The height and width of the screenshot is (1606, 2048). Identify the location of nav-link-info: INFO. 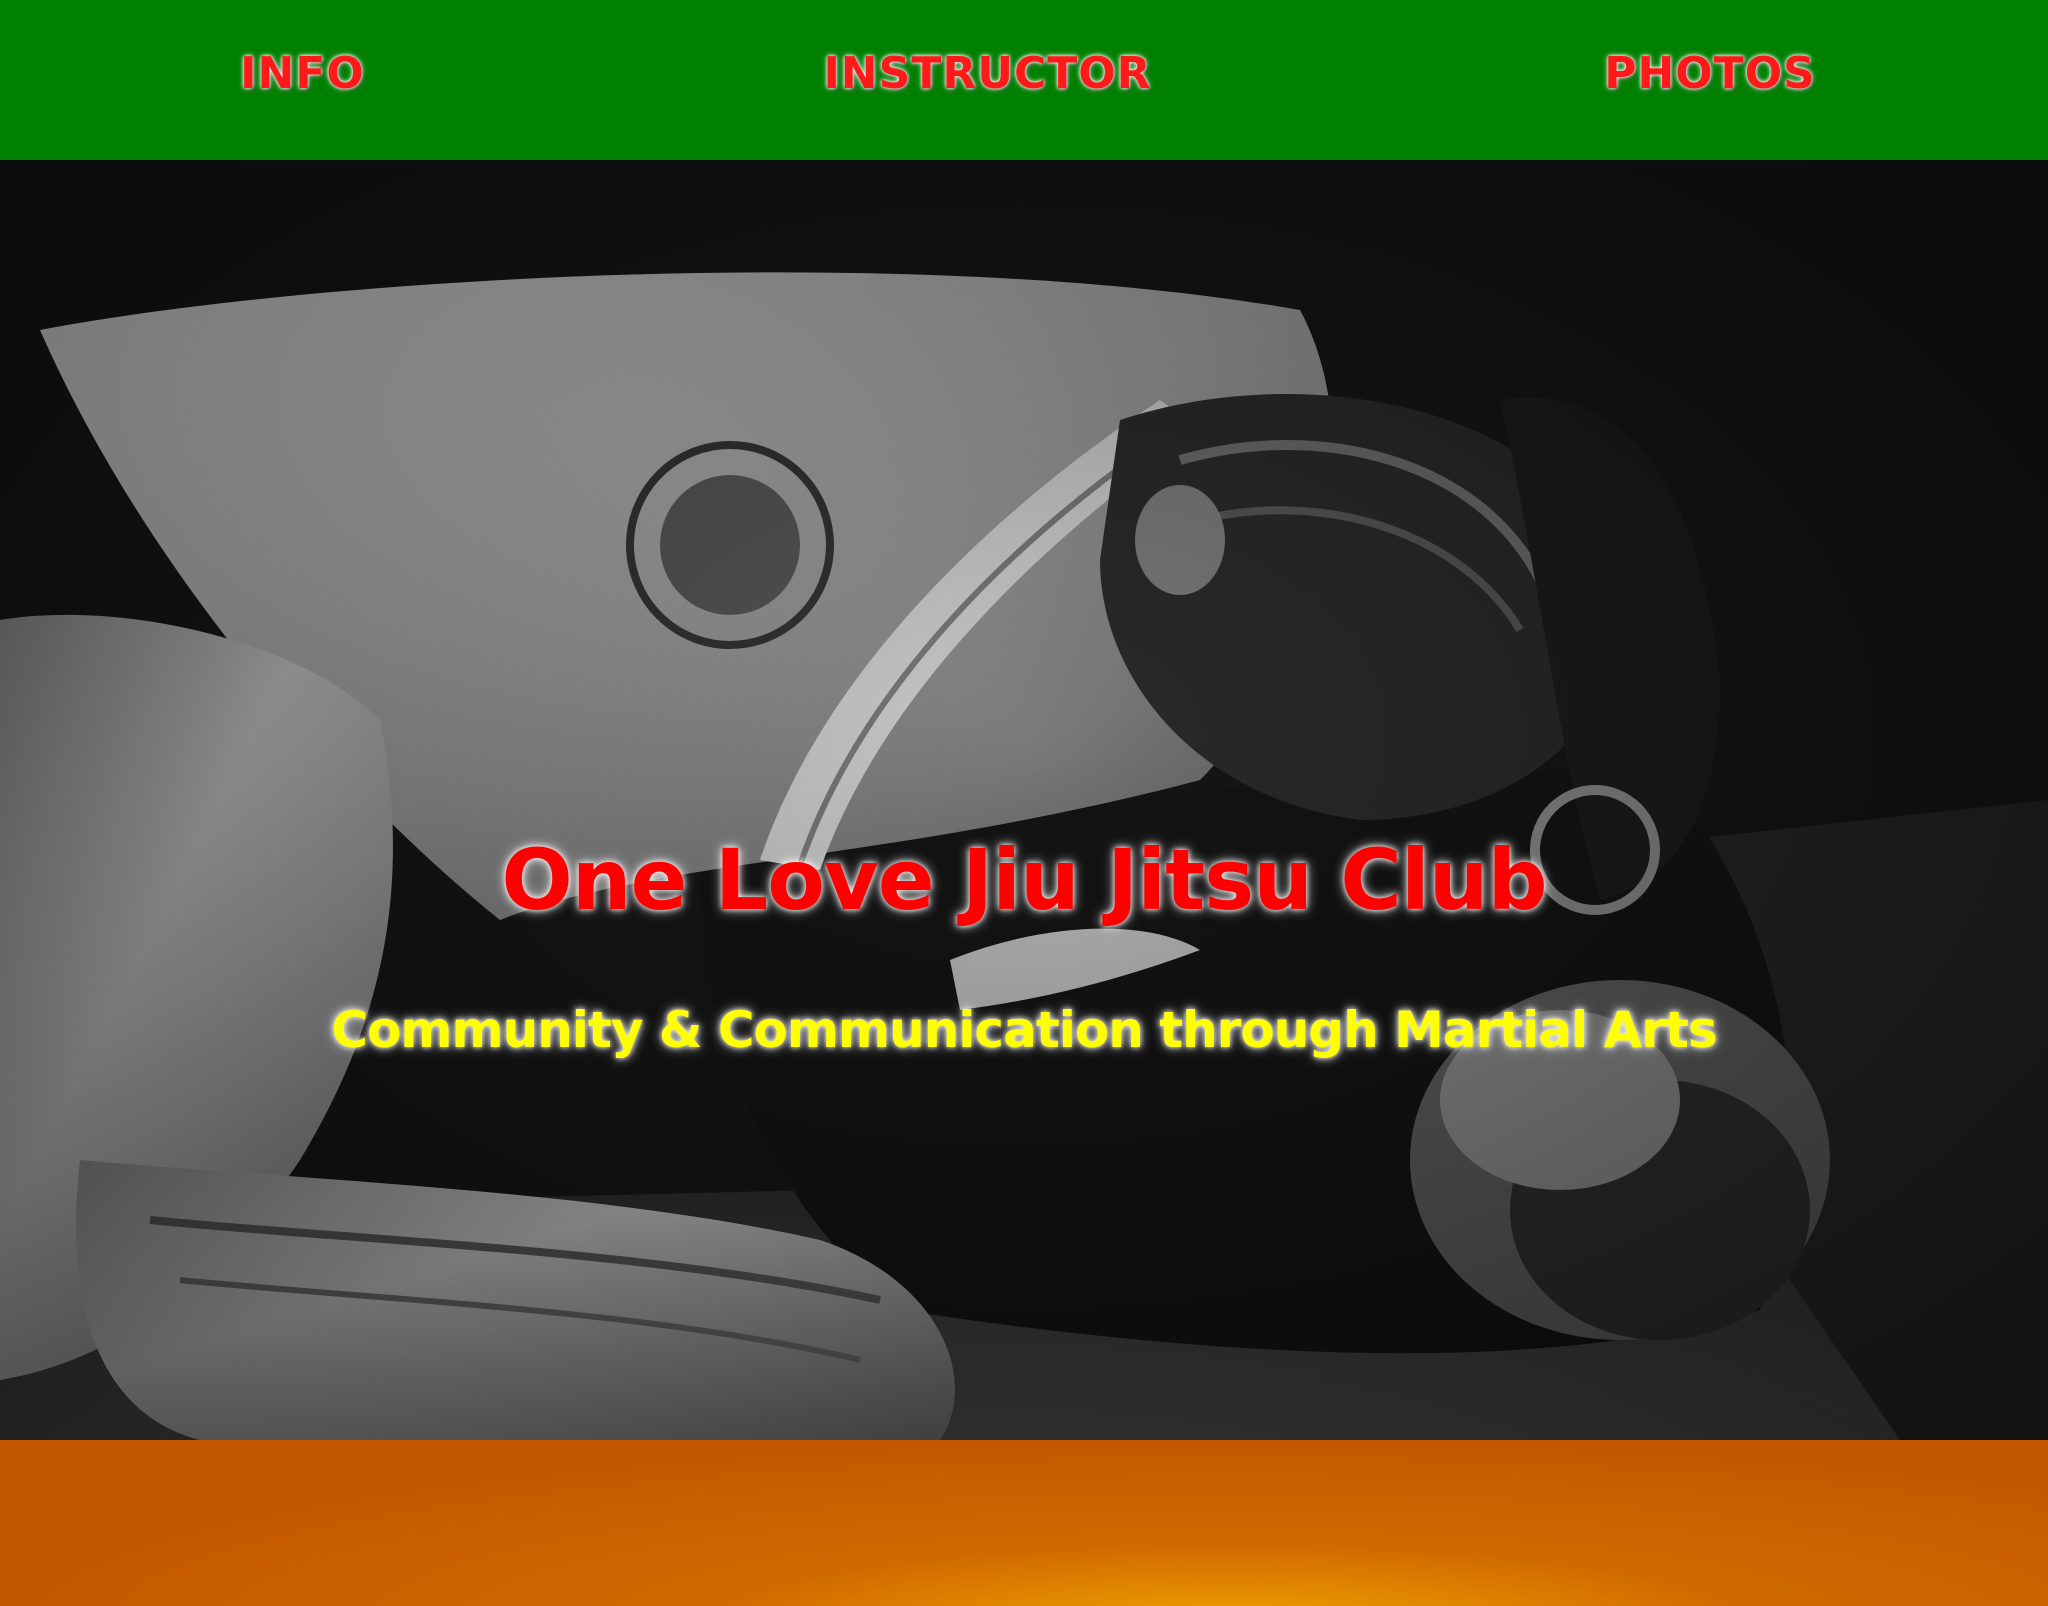
(302, 74).